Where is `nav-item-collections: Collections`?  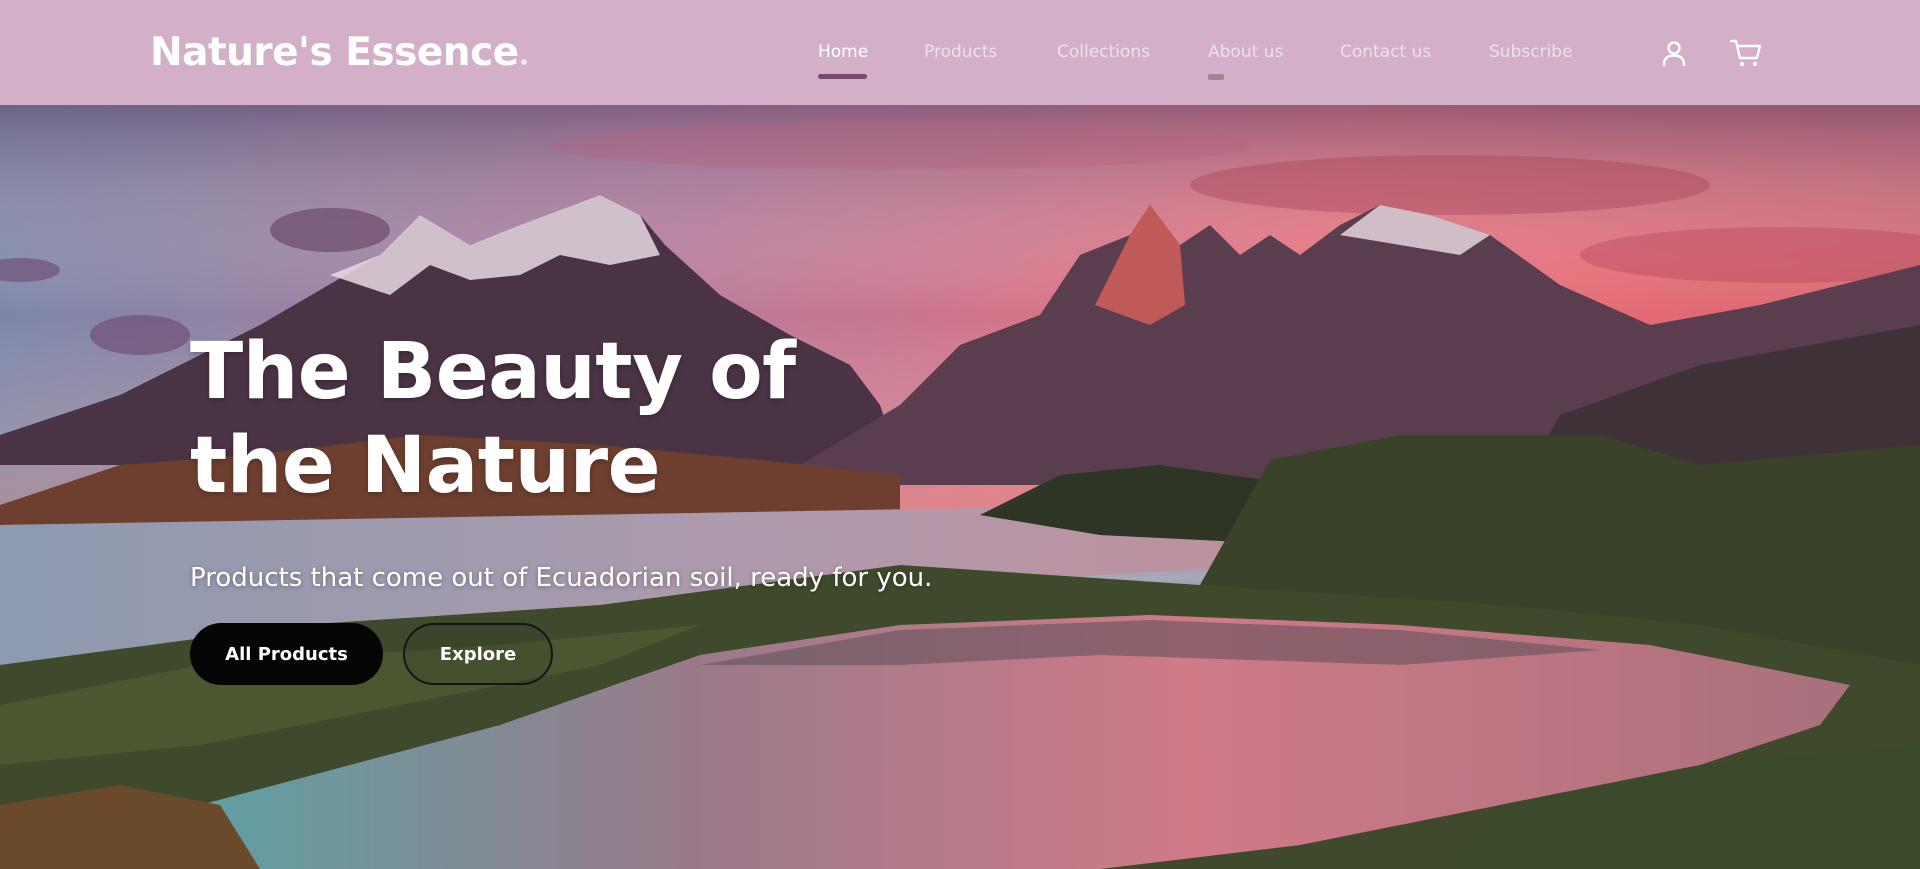
nav-item-collections: Collections is located at coordinates (1103, 52).